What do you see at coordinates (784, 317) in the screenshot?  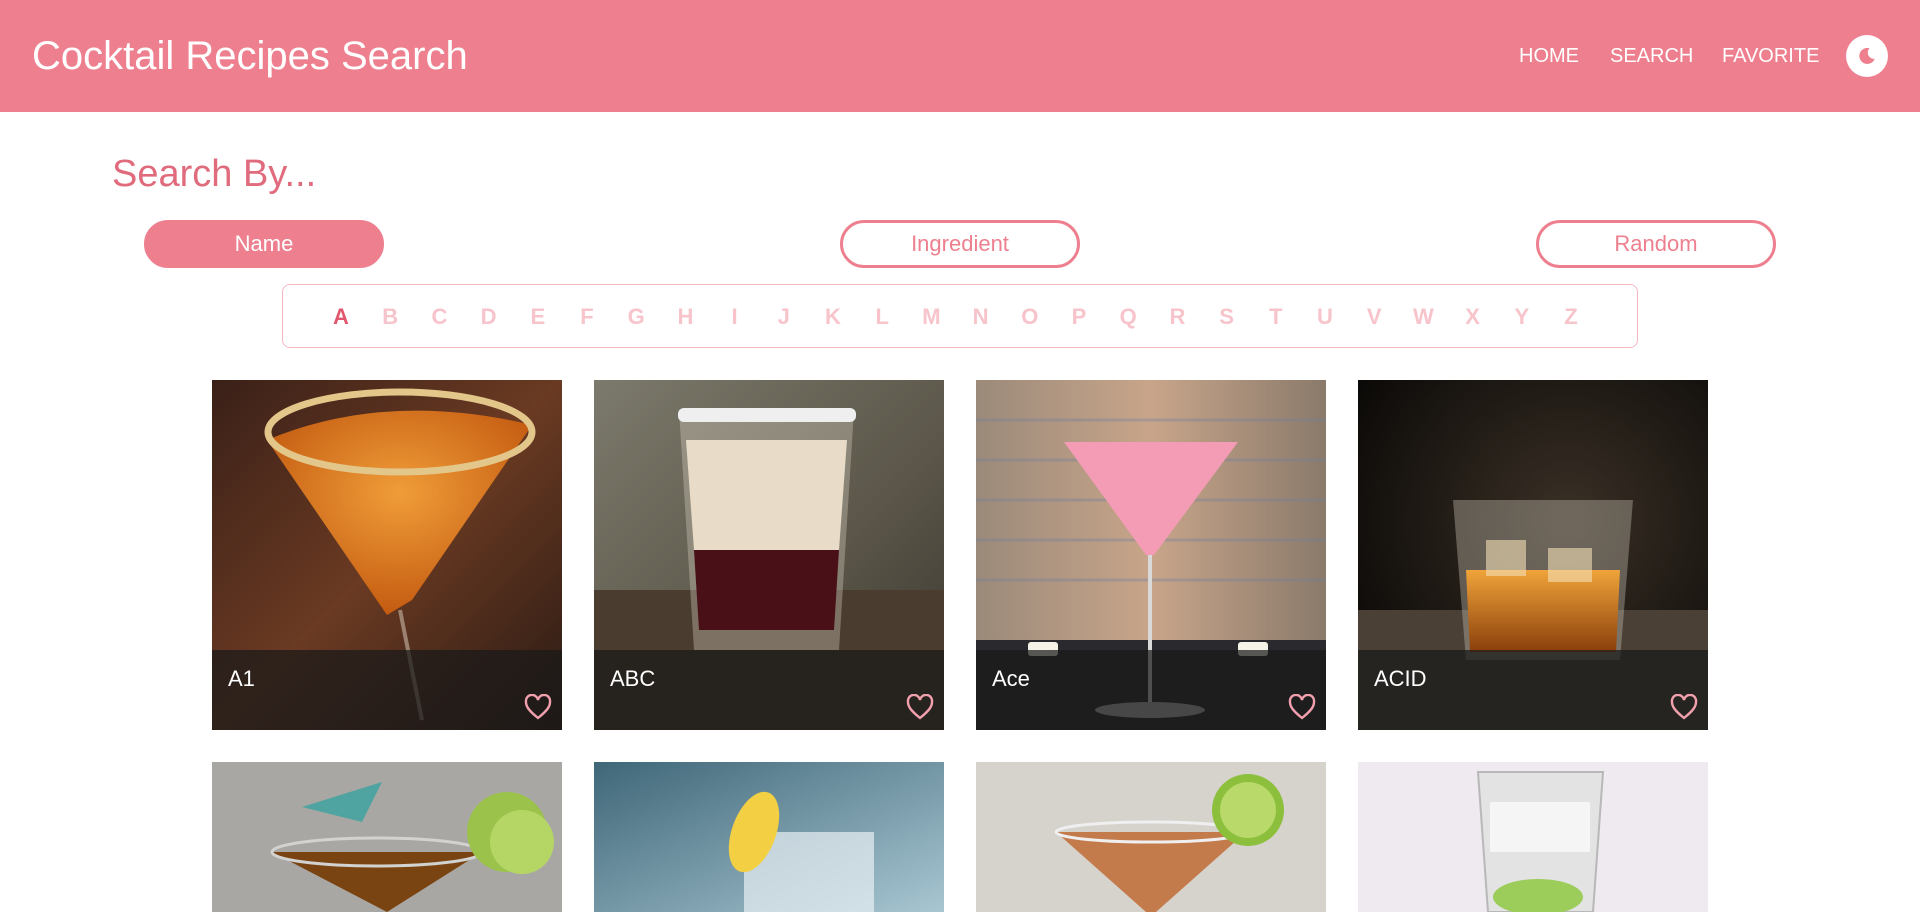 I see `letter-filter-j: J` at bounding box center [784, 317].